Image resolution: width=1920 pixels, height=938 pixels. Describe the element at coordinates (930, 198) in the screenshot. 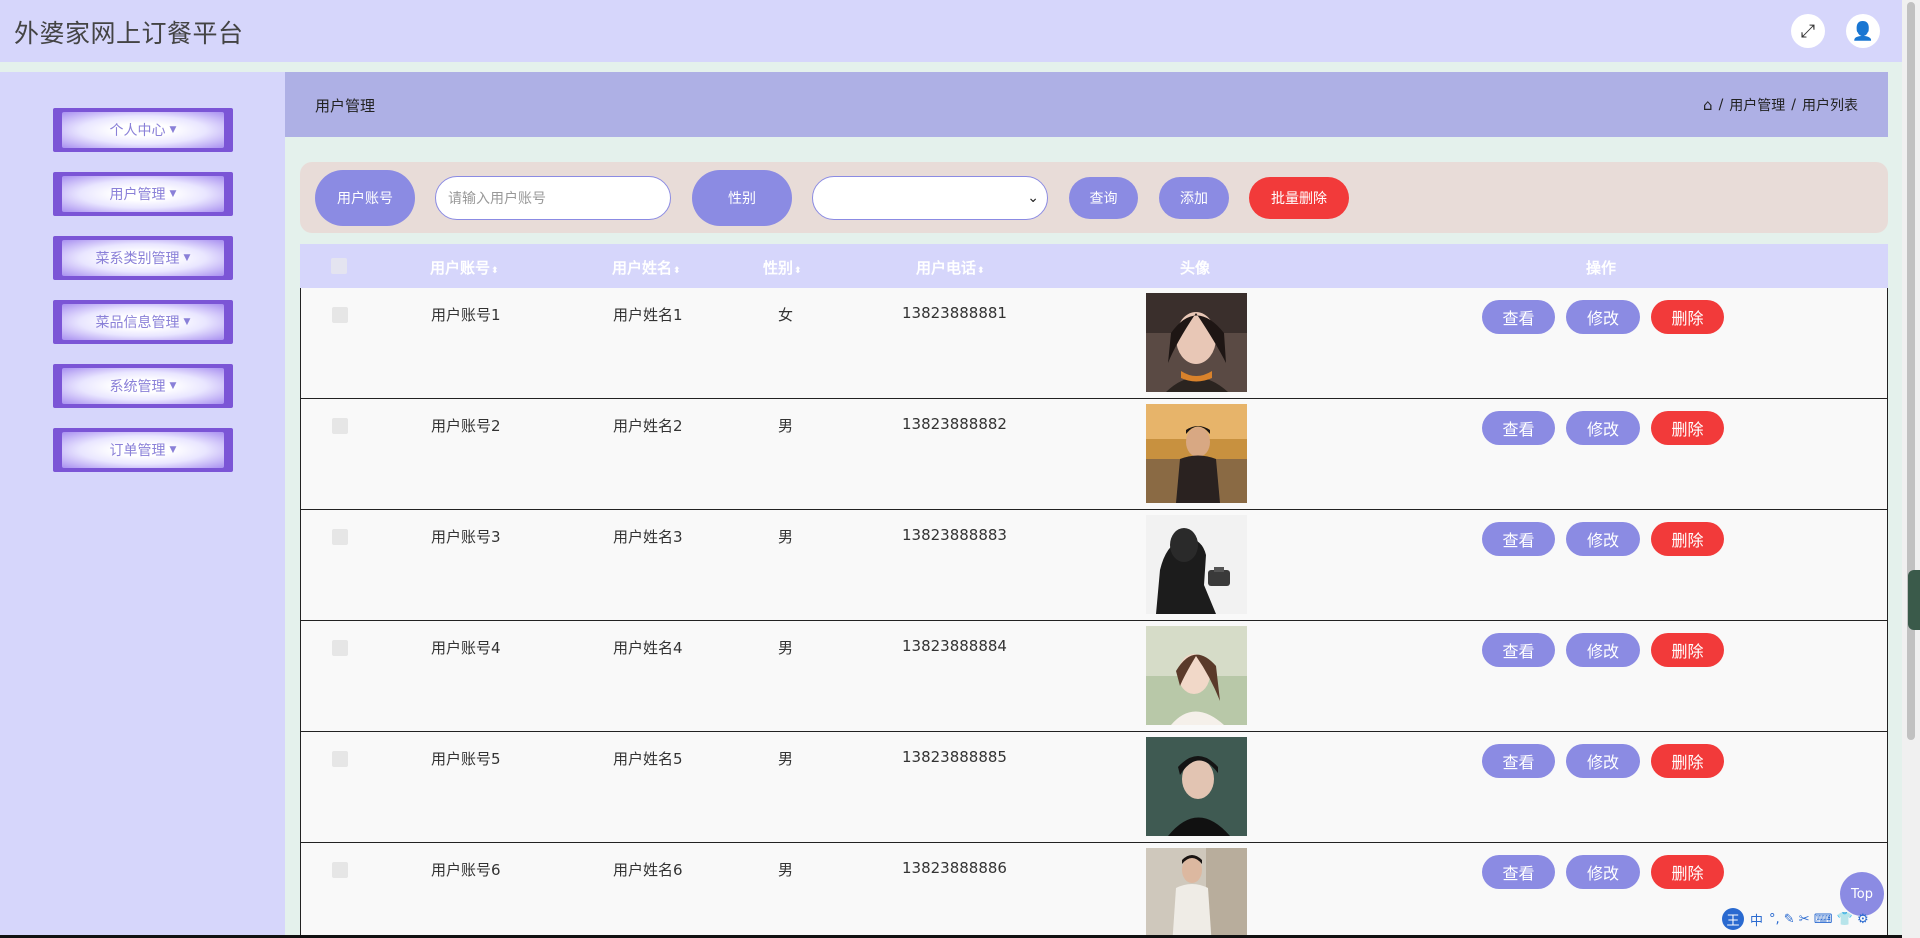

I see `gender-select: ⌄` at that location.